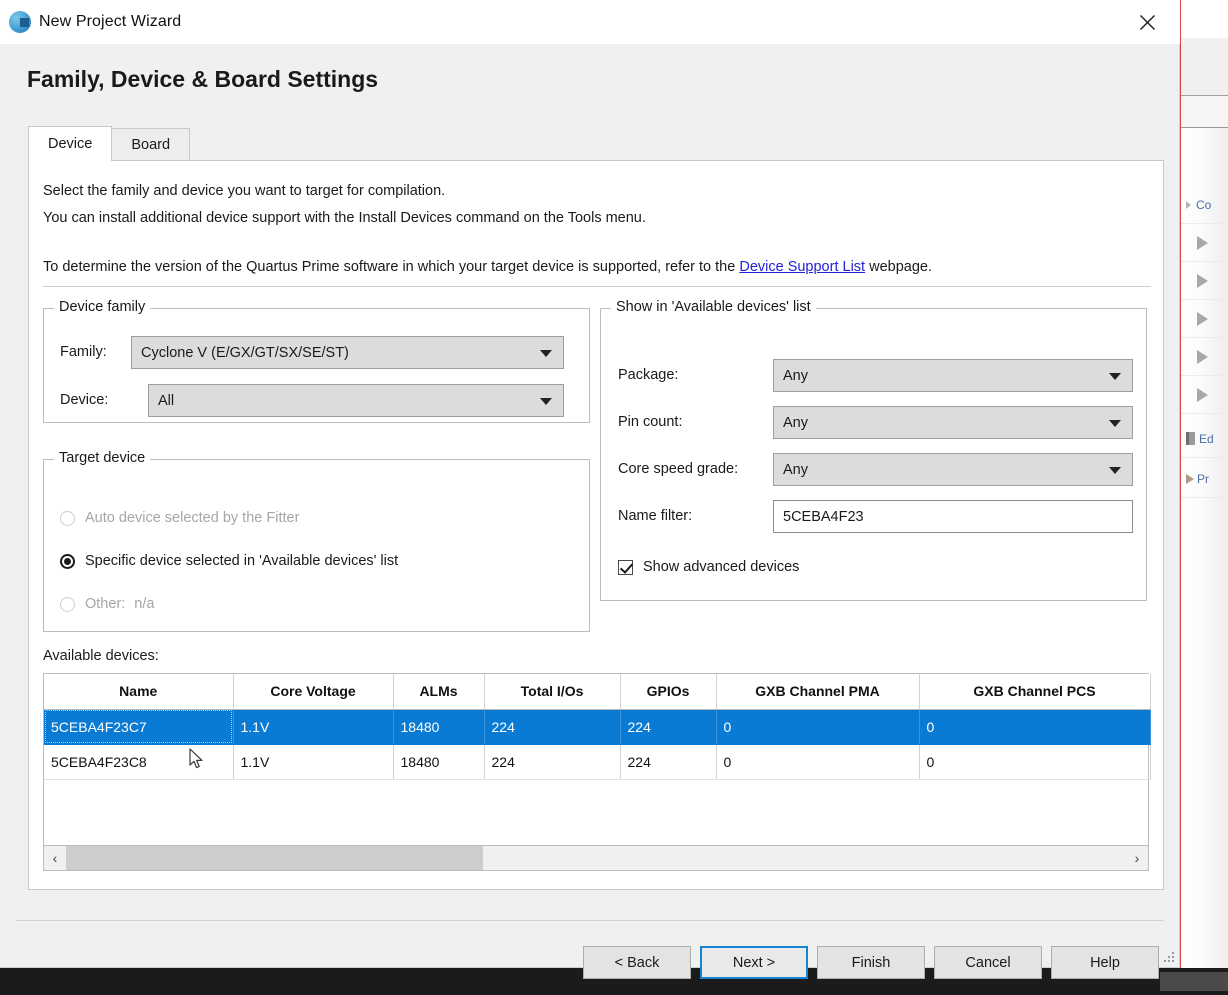 The image size is (1228, 995). Describe the element at coordinates (1204, 19) in the screenshot. I see `background-titlebar-strip` at that location.